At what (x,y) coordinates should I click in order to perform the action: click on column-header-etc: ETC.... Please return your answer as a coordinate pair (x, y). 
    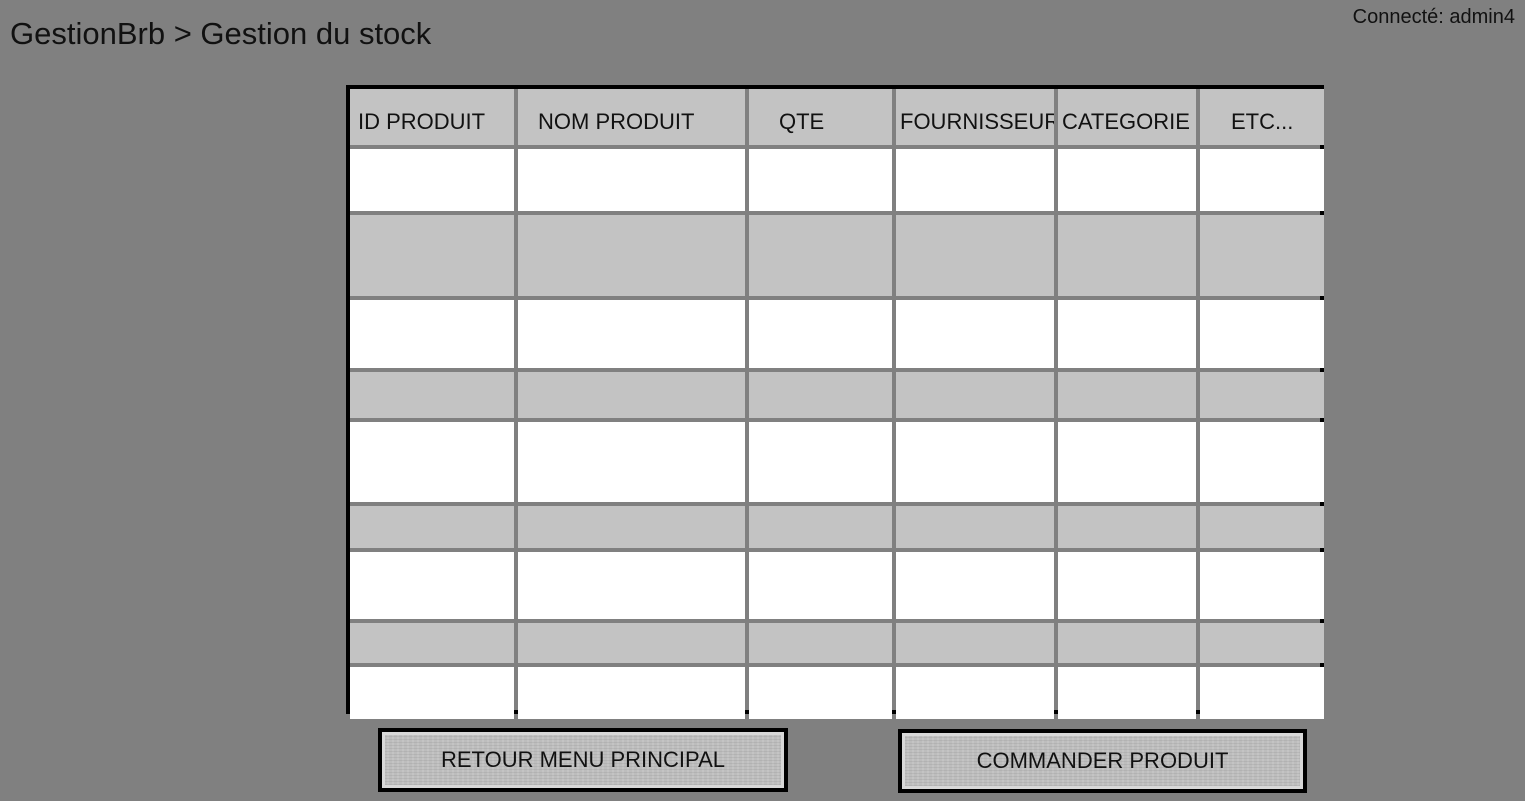
    Looking at the image, I should click on (1262, 117).